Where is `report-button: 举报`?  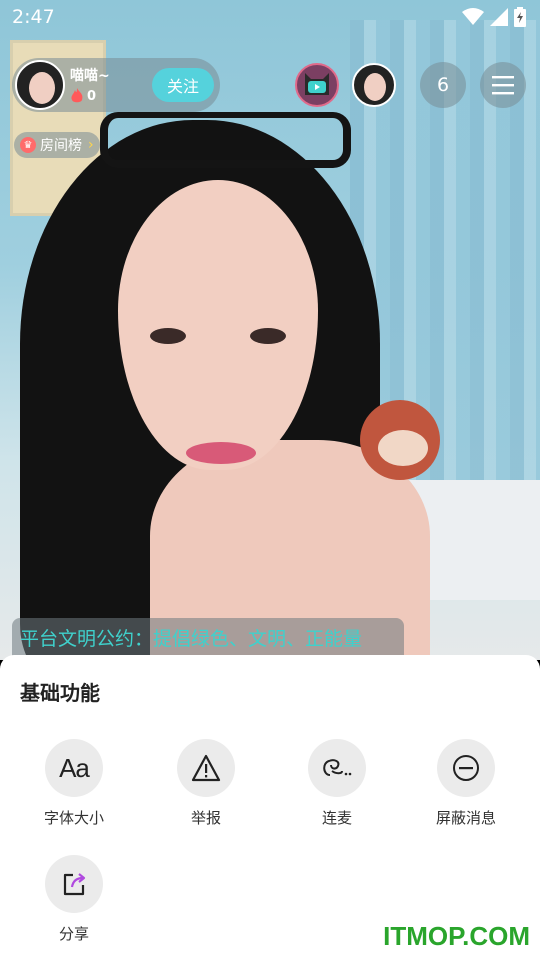
report-button: 举报 is located at coordinates (206, 783).